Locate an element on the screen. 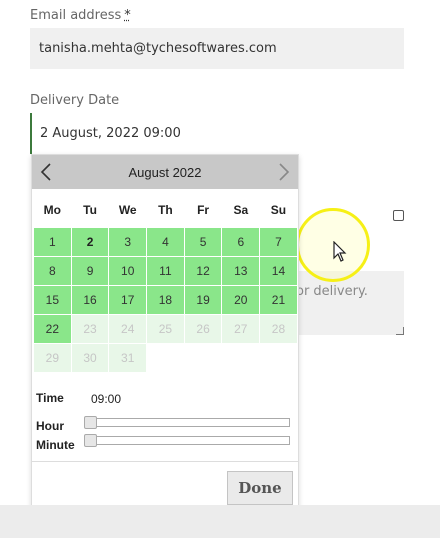  resize-handle-icon is located at coordinates (400, 331).